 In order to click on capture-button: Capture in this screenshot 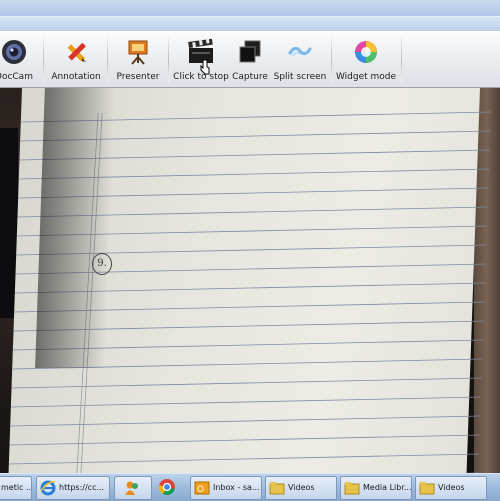, I will do `click(250, 59)`.